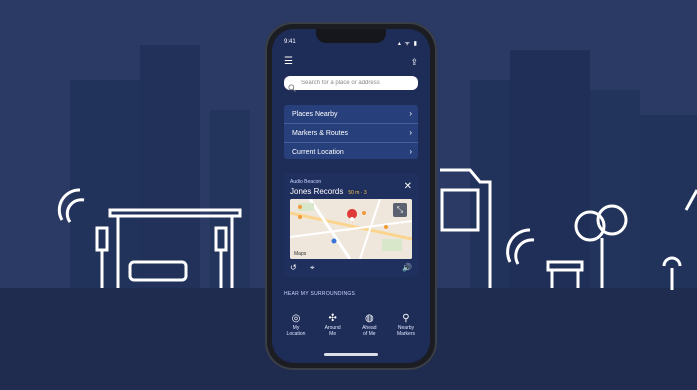  What do you see at coordinates (296, 318) in the screenshot?
I see `target-icon: ◎` at bounding box center [296, 318].